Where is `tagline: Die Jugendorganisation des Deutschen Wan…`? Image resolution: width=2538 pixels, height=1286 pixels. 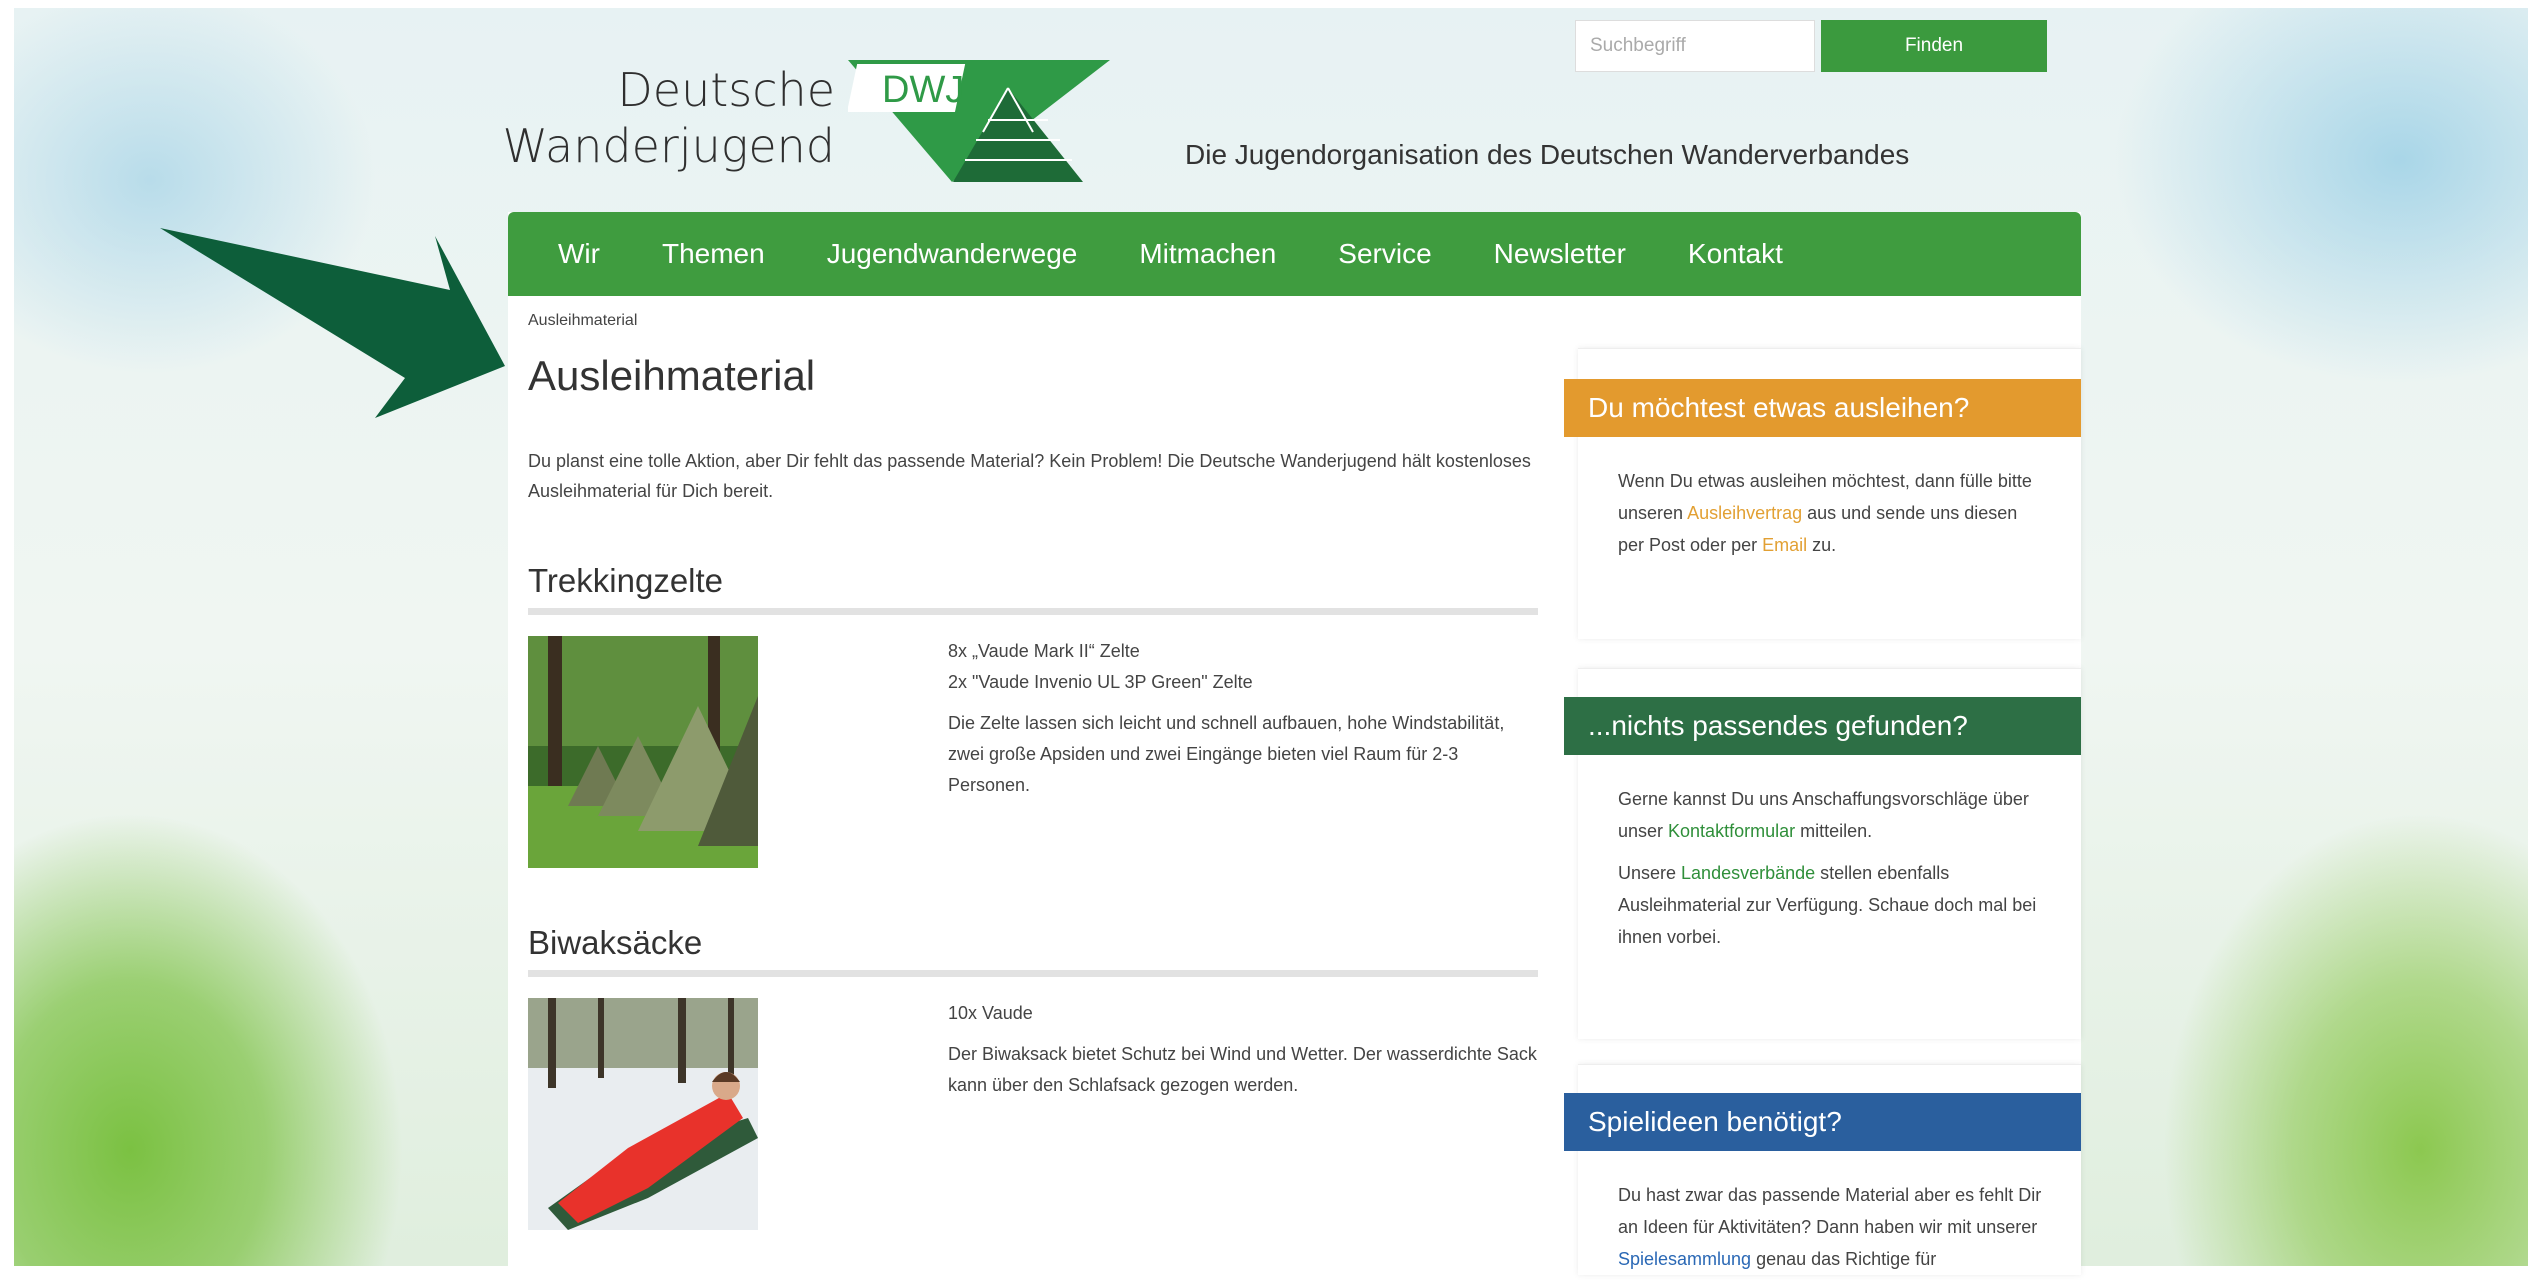 tagline: Die Jugendorganisation des Deutschen Wan… is located at coordinates (1547, 154).